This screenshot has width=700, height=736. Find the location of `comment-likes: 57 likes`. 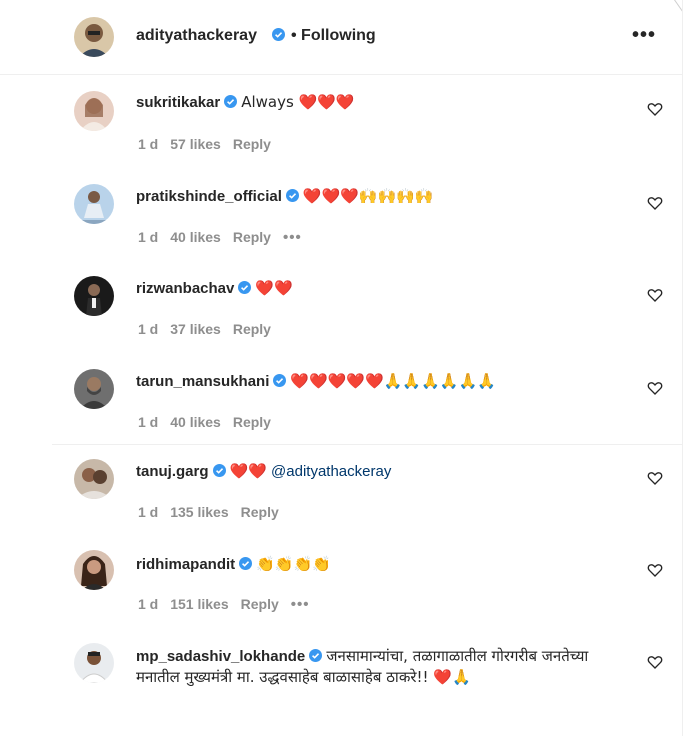

comment-likes: 57 likes is located at coordinates (195, 144).